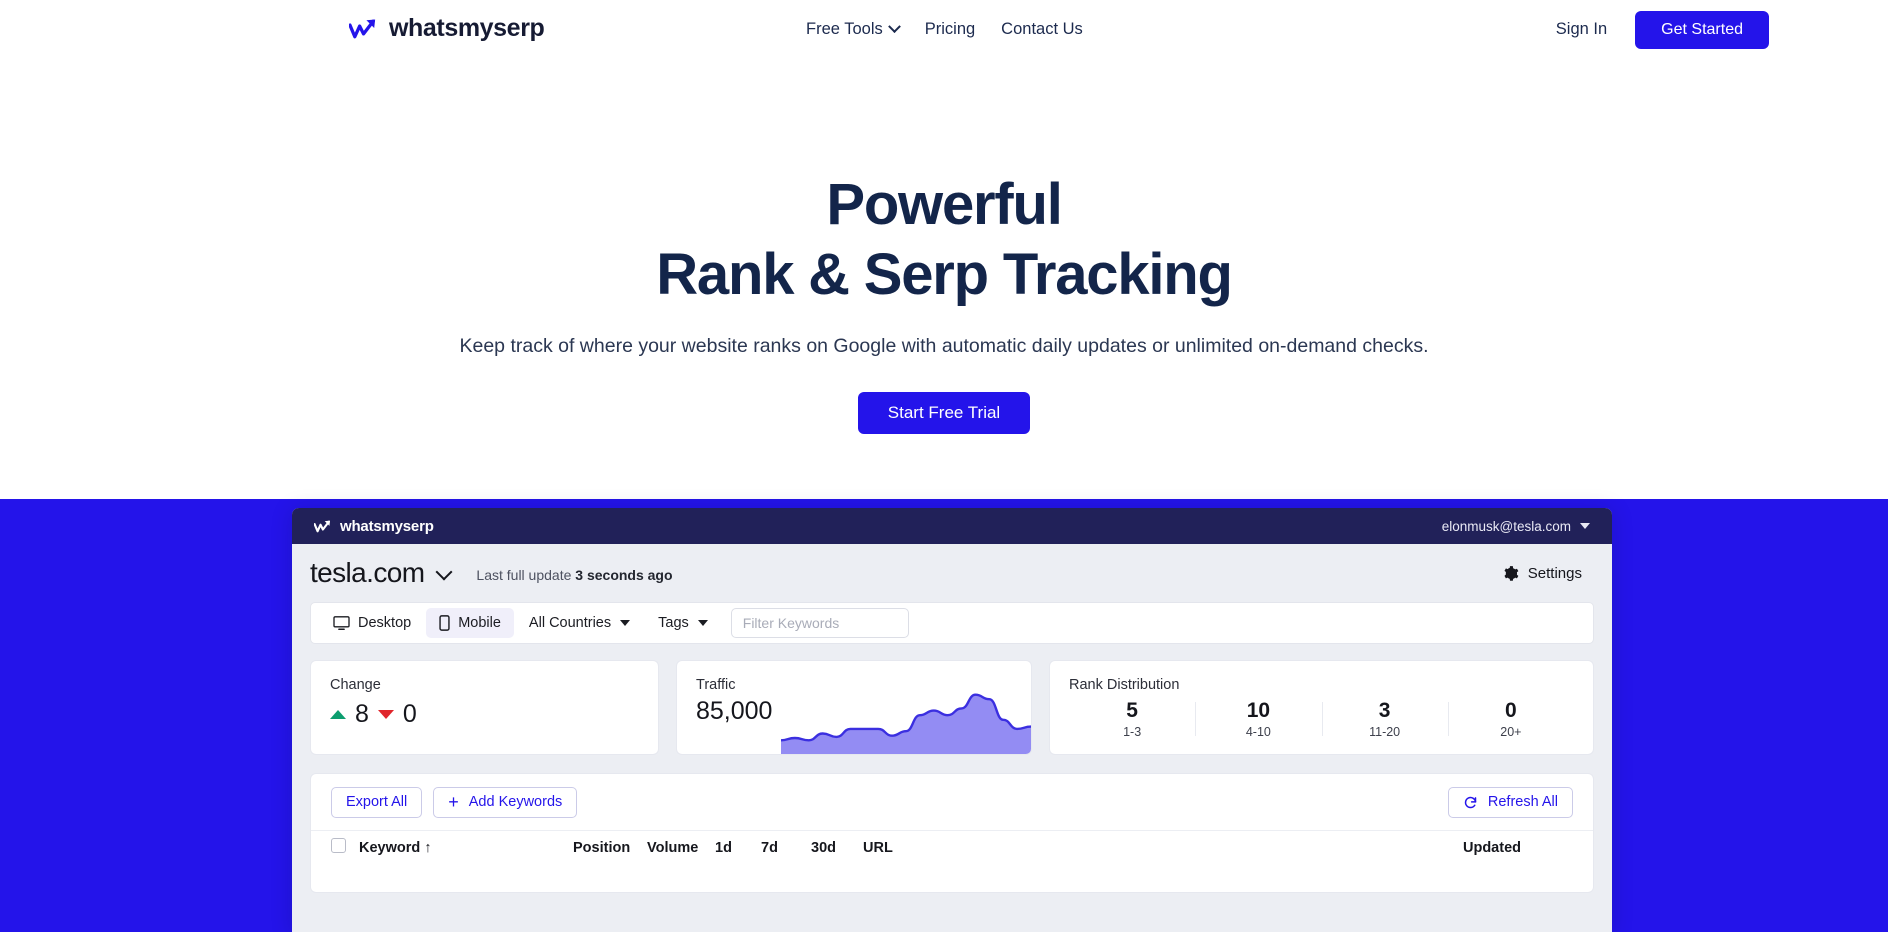 The width and height of the screenshot is (1888, 932). I want to click on settings-button: Settings, so click(1542, 573).